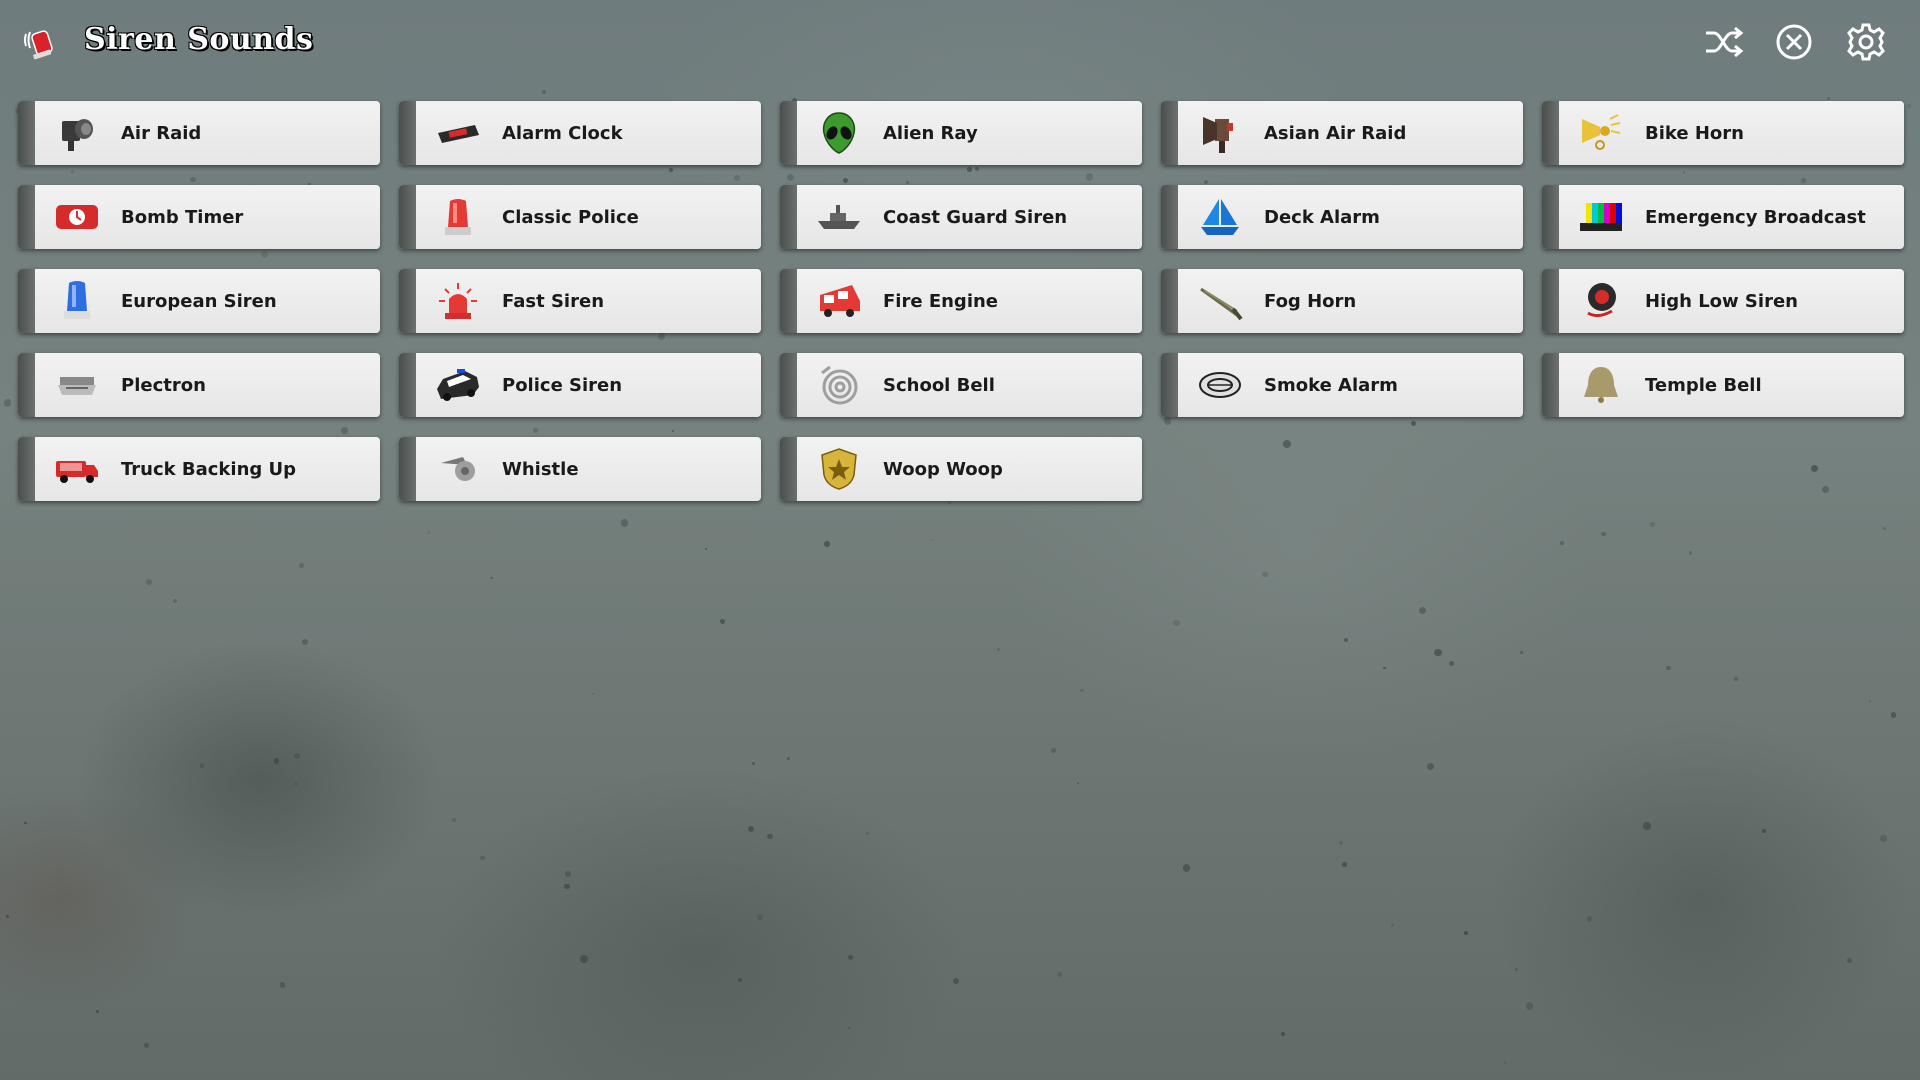  Describe the element at coordinates (161, 133) in the screenshot. I see `sound-label: Air Raid` at that location.